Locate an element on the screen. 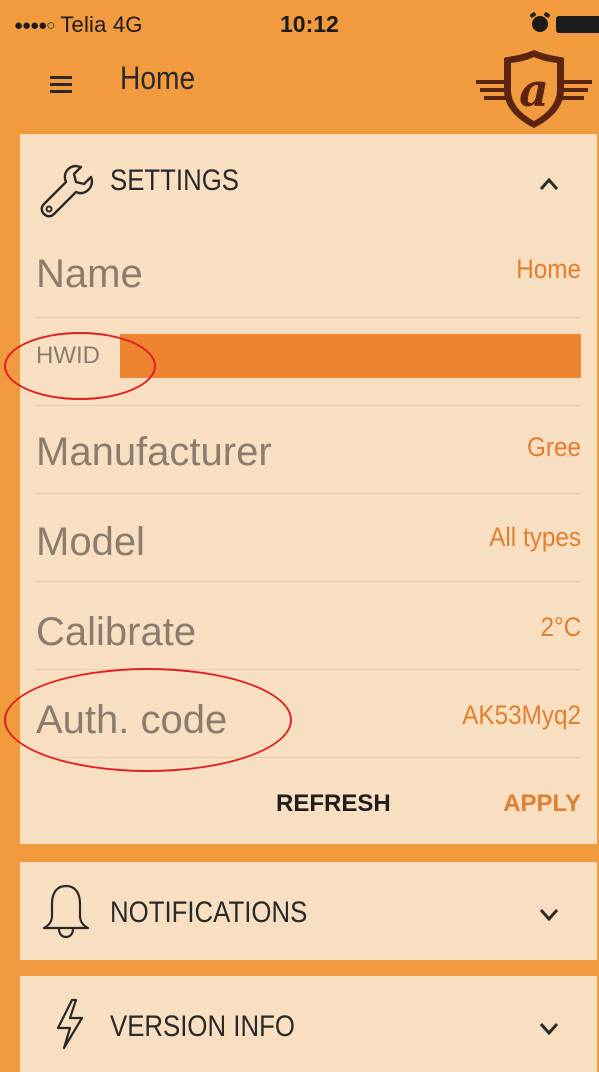  chevron-up-icon is located at coordinates (549, 184).